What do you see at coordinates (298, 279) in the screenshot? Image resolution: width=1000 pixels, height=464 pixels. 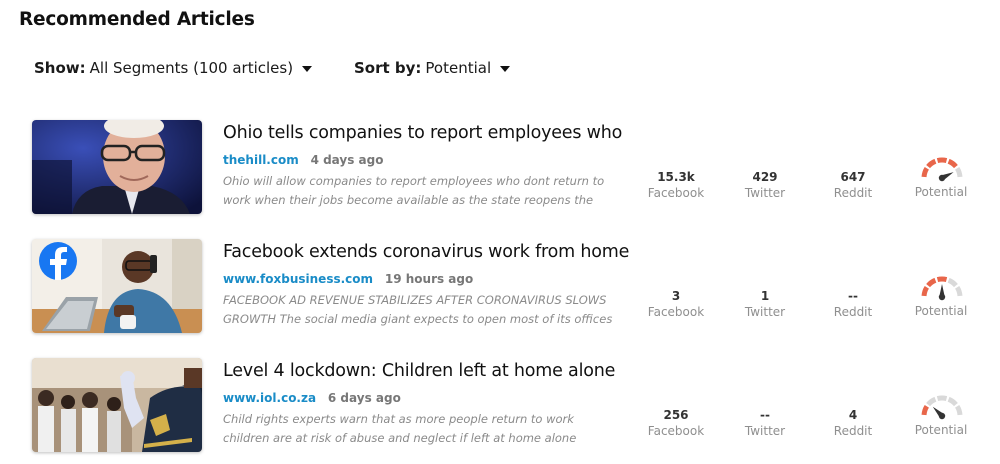 I see `article-source-link: www.foxbusiness.com` at bounding box center [298, 279].